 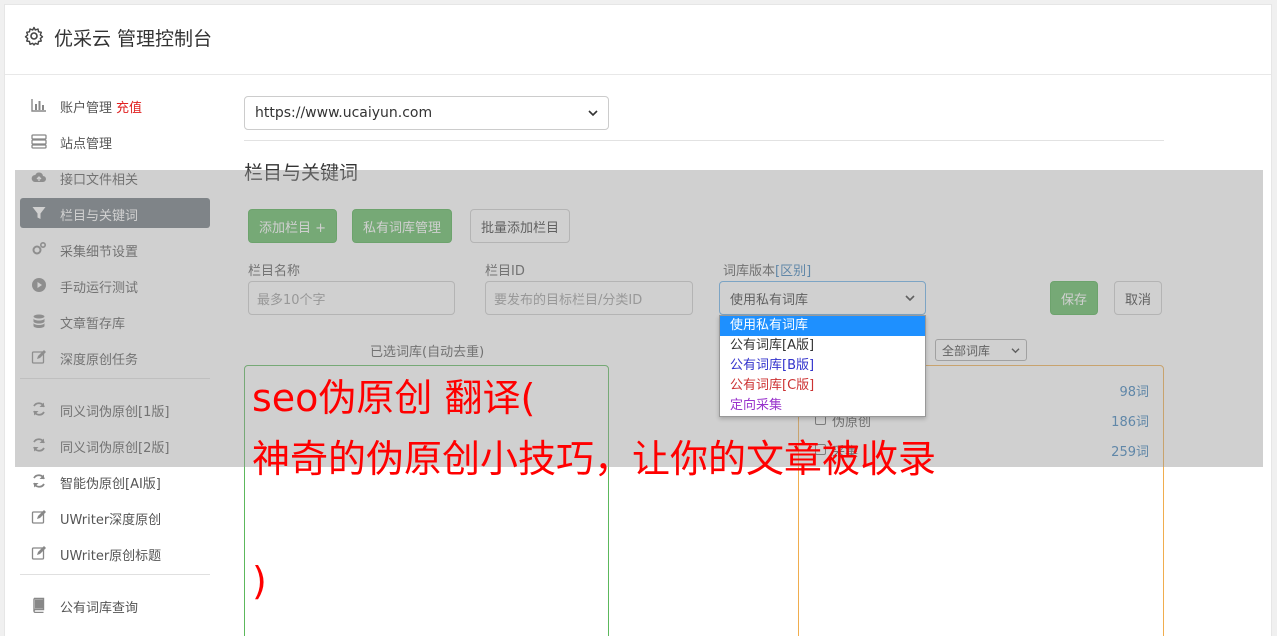 I want to click on sidebar-item-label: UWriter原创标题, so click(x=111, y=556).